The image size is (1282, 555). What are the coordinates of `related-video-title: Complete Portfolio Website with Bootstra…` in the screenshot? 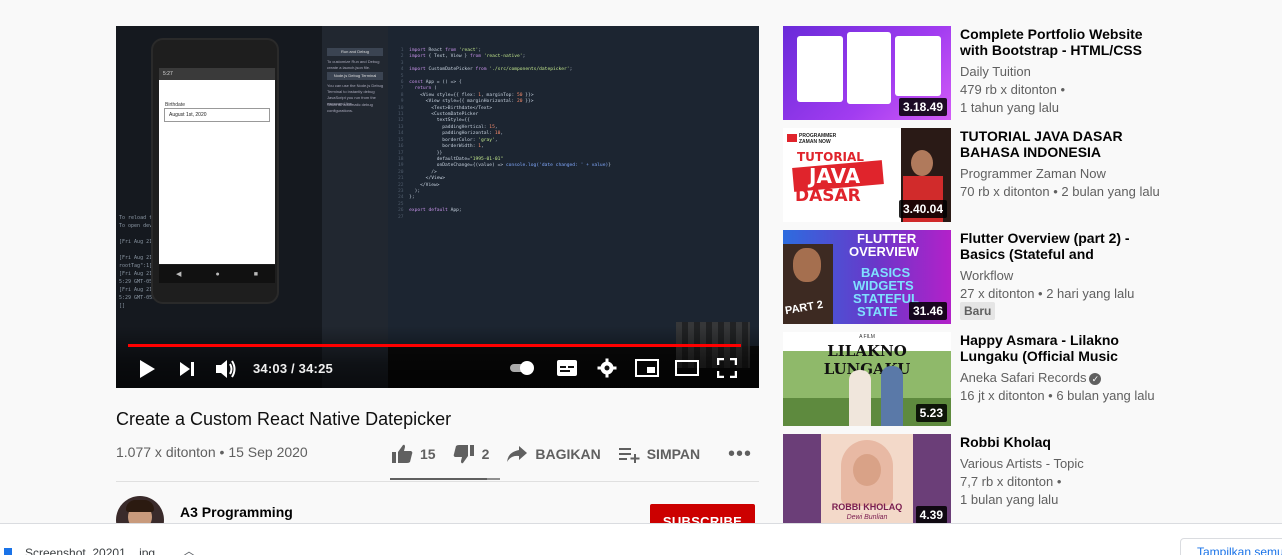 It's located at (1051, 42).